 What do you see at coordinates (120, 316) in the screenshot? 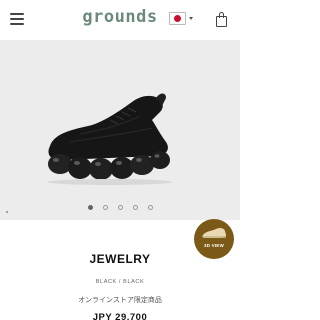
I see `product-price: JPY 29,700` at bounding box center [120, 316].